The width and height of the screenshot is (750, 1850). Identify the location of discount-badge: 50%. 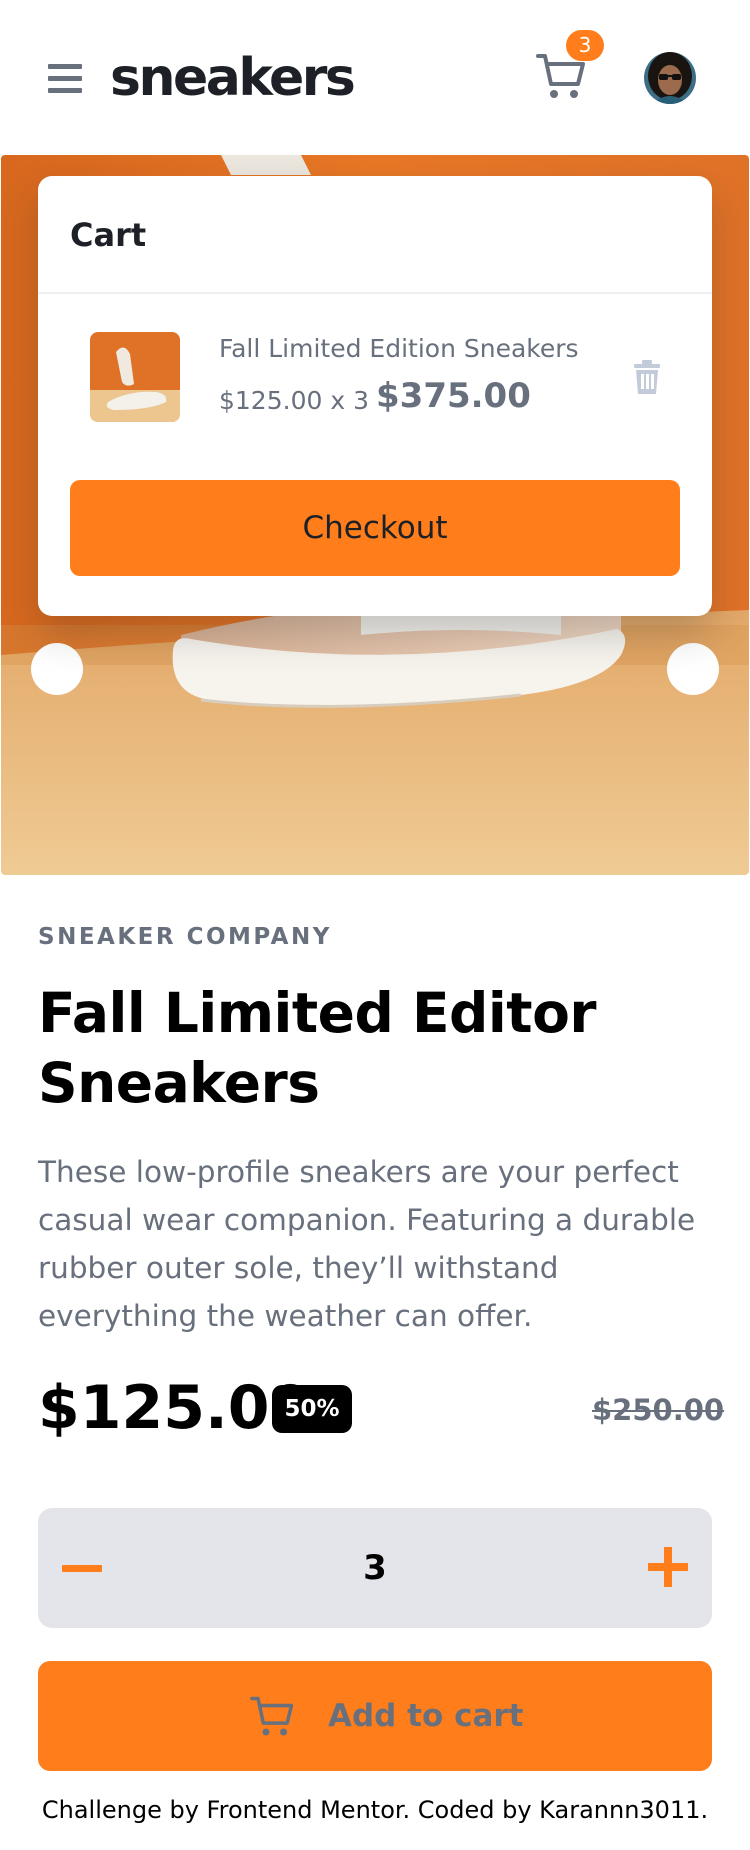
(312, 1409).